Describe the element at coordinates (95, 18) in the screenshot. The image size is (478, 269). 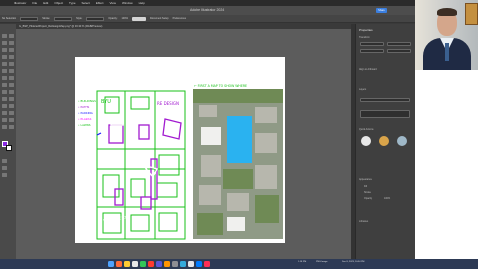
I see `style-dropdown` at that location.